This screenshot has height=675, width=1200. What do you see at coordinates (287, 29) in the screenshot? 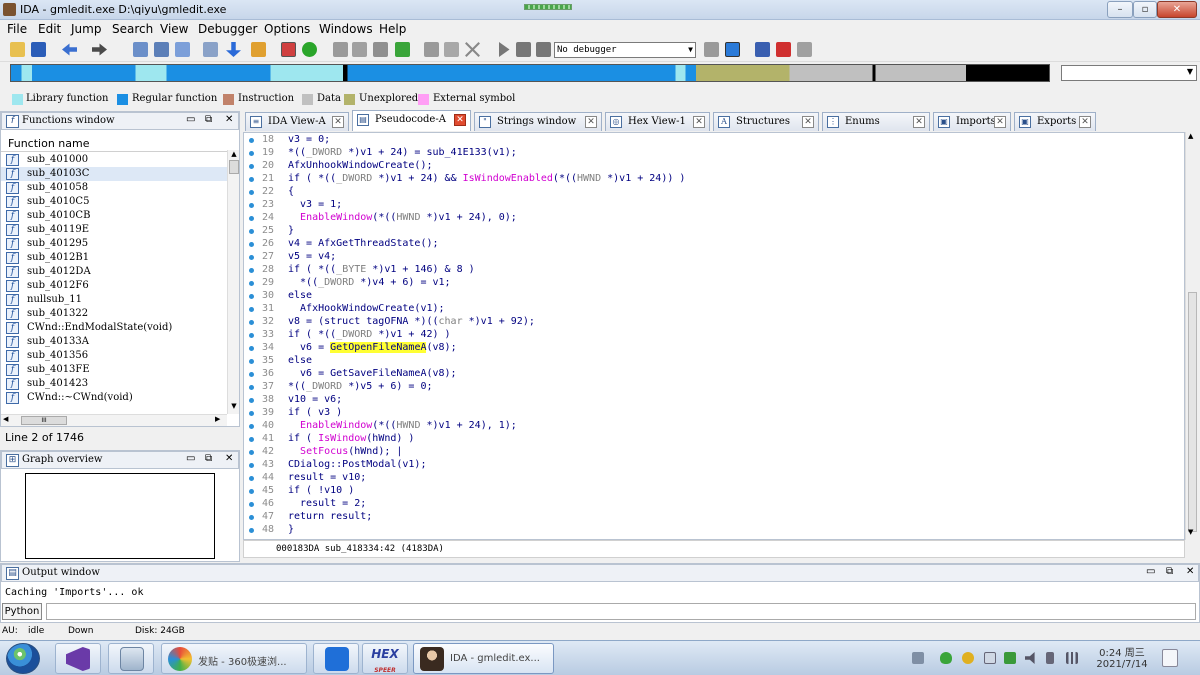
I see `menu-options: Options` at bounding box center [287, 29].